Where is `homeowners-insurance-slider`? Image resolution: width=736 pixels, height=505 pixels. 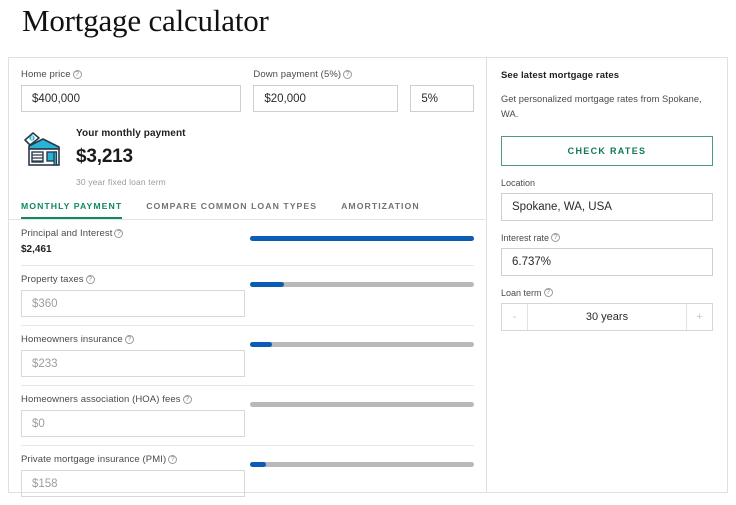
homeowners-insurance-slider is located at coordinates (362, 344).